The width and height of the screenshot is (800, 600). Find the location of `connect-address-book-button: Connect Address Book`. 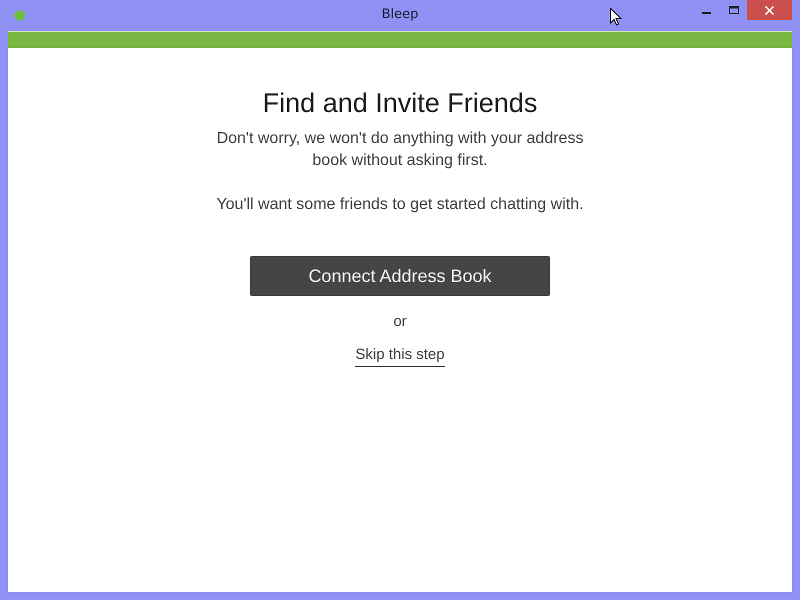

connect-address-book-button: Connect Address Book is located at coordinates (400, 276).